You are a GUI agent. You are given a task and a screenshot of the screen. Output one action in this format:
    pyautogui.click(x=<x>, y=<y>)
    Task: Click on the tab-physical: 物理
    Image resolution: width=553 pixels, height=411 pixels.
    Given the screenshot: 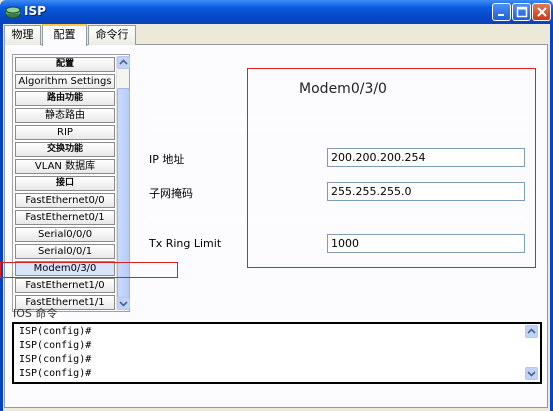 What is the action you would take?
    pyautogui.click(x=22, y=35)
    